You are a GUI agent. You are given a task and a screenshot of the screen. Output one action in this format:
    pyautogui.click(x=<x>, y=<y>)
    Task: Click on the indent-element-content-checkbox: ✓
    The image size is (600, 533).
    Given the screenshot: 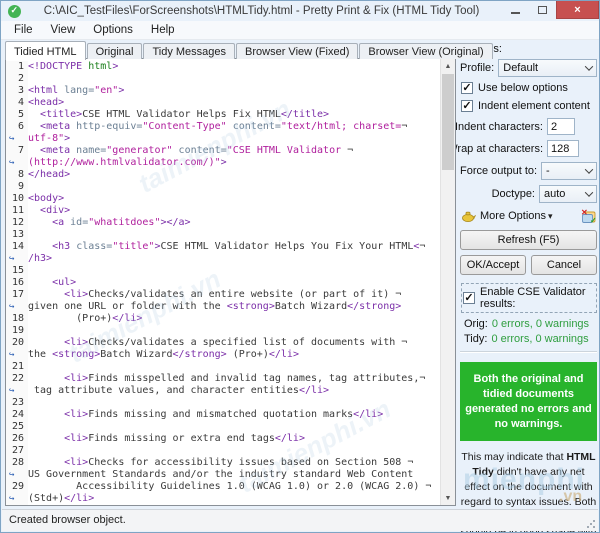 What is the action you would take?
    pyautogui.click(x=467, y=106)
    